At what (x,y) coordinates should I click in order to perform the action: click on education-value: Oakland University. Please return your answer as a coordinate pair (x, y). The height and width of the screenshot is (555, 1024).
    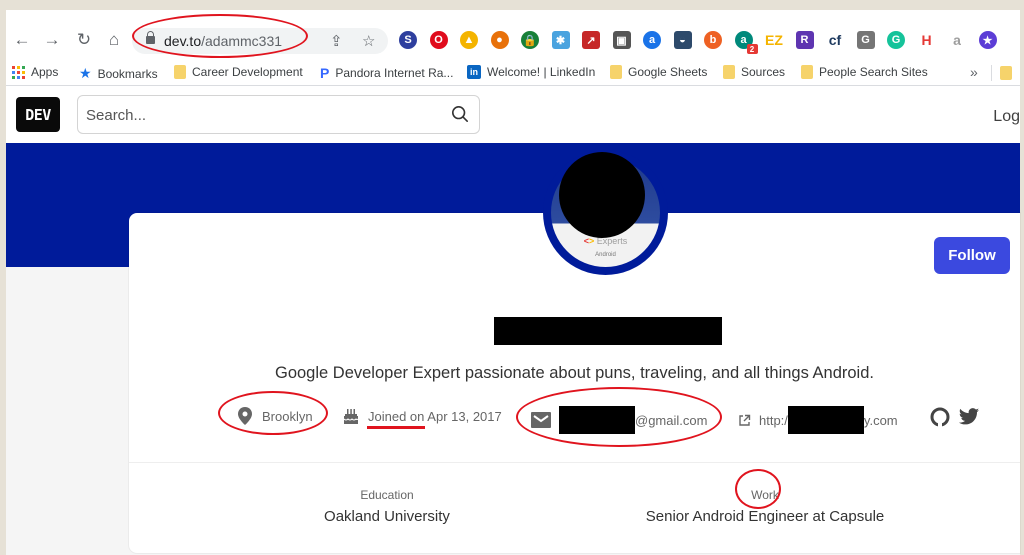
    Looking at the image, I should click on (387, 516).